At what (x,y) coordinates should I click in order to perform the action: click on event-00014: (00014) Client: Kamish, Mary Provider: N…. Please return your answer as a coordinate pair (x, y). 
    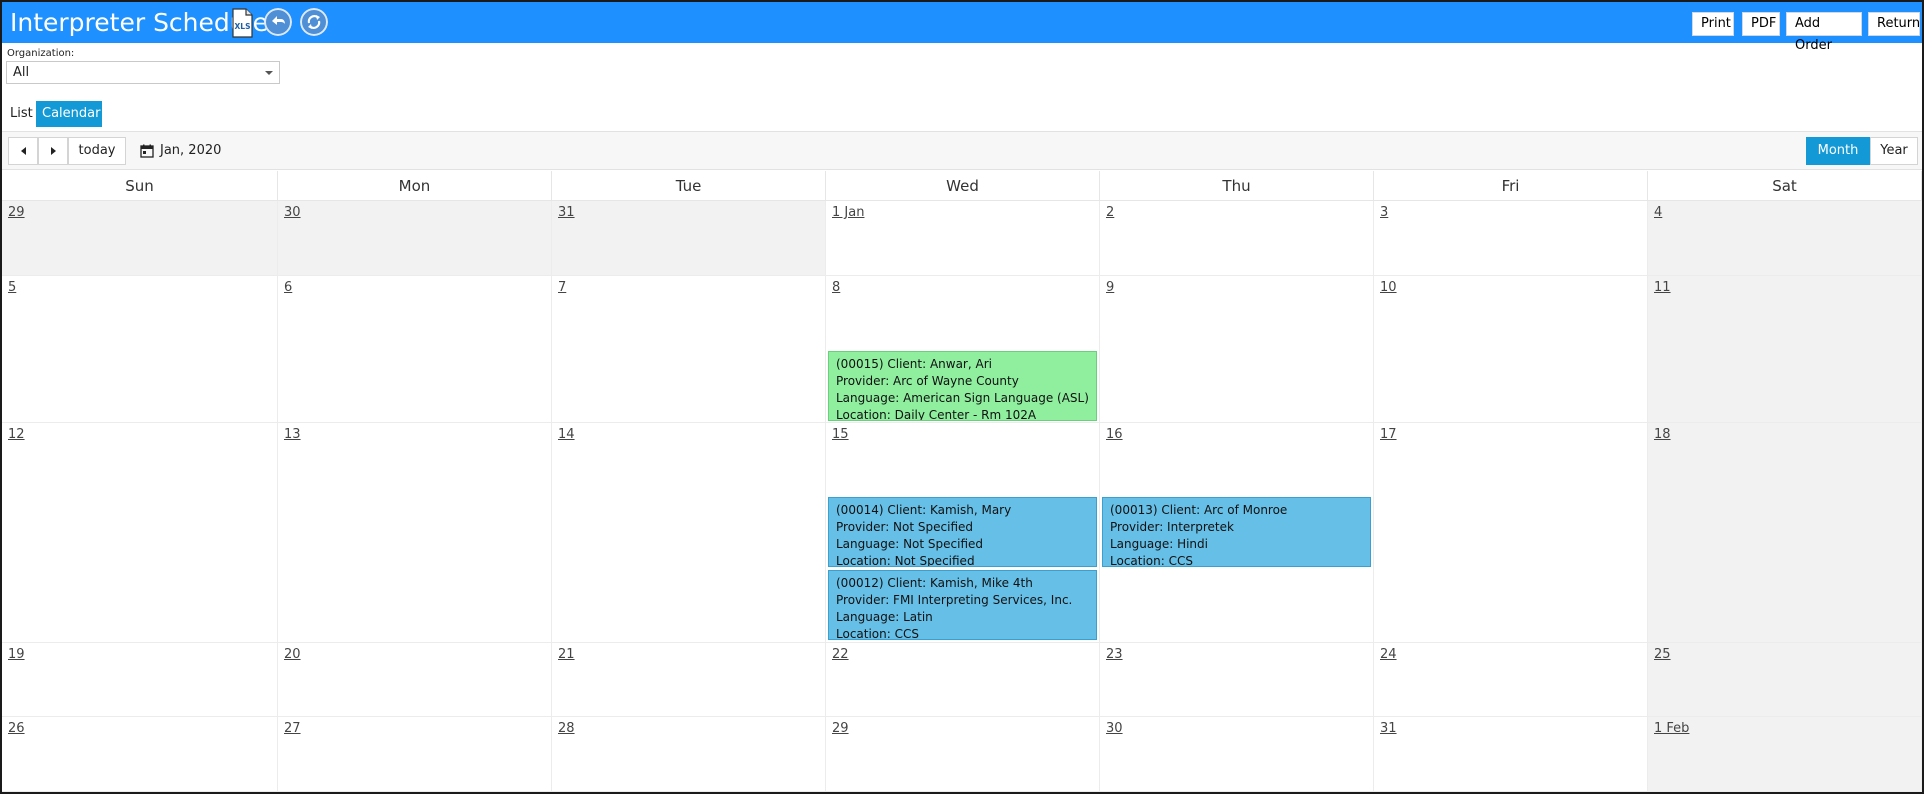
    Looking at the image, I should click on (962, 532).